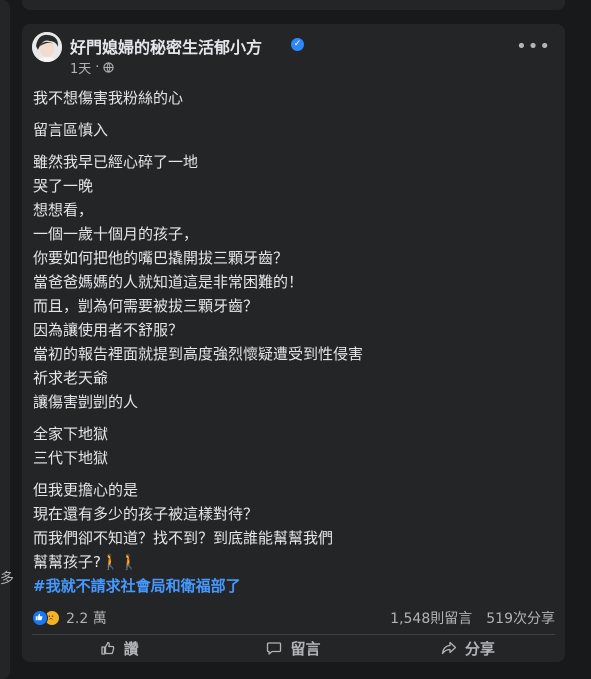 This screenshot has height=679, width=591. Describe the element at coordinates (293, 130) in the screenshot. I see `post-paragraph: 留言區慎入` at that location.